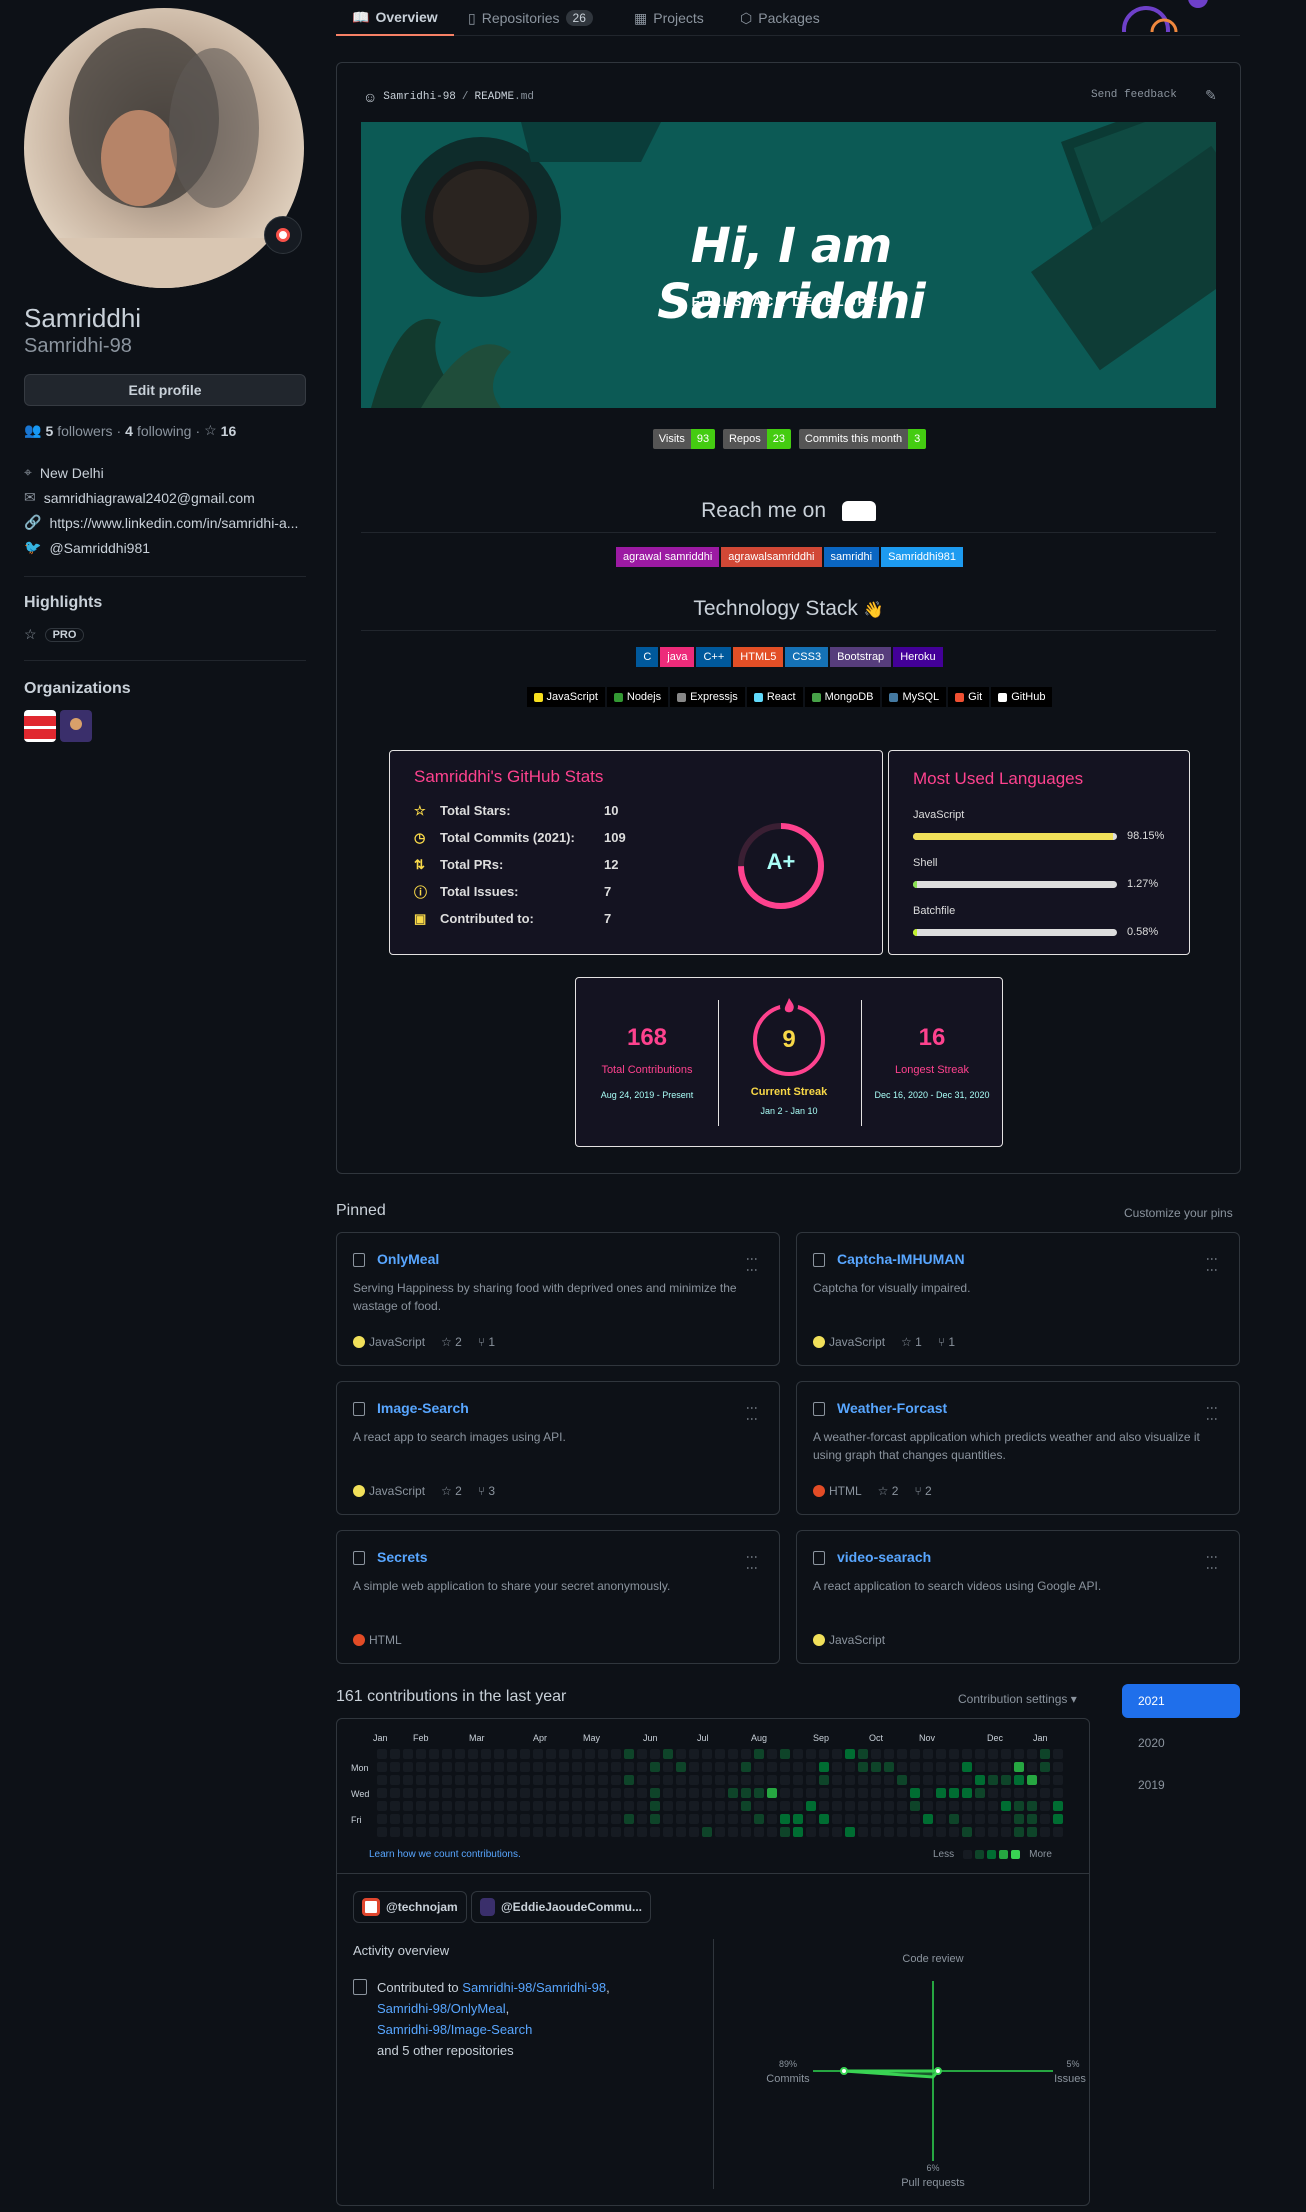 This screenshot has width=1306, height=2212. I want to click on org-filter-technojam: @technojam, so click(410, 1907).